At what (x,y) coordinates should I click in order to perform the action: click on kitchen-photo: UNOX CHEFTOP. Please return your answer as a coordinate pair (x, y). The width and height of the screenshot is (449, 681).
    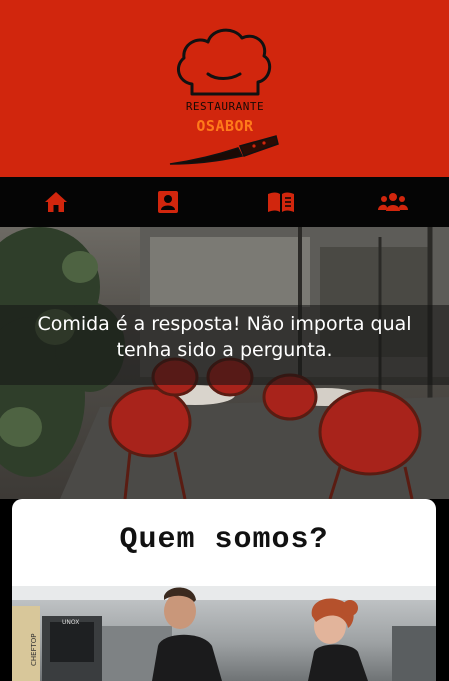
    Looking at the image, I should click on (224, 633).